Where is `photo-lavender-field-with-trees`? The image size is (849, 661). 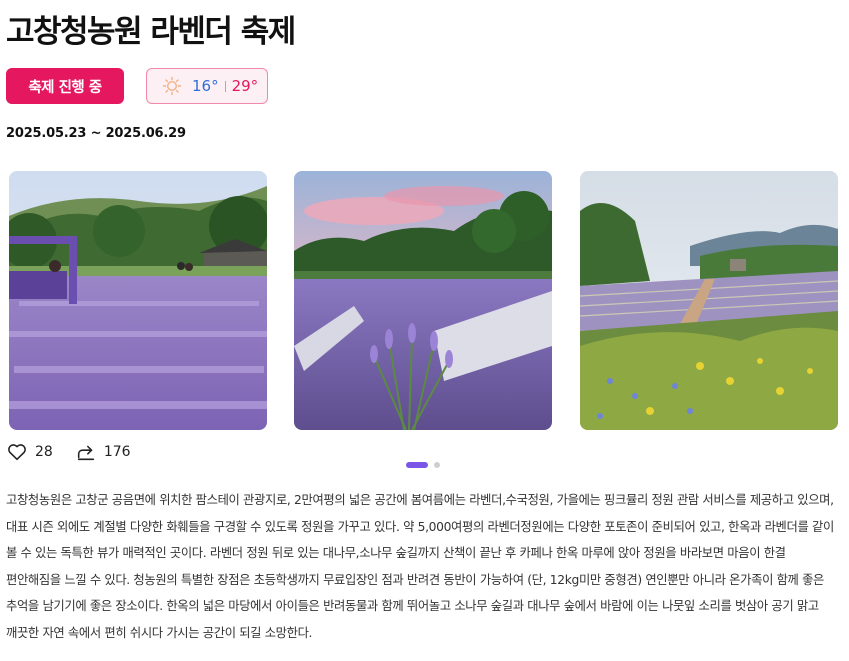 photo-lavender-field-with-trees is located at coordinates (138, 300).